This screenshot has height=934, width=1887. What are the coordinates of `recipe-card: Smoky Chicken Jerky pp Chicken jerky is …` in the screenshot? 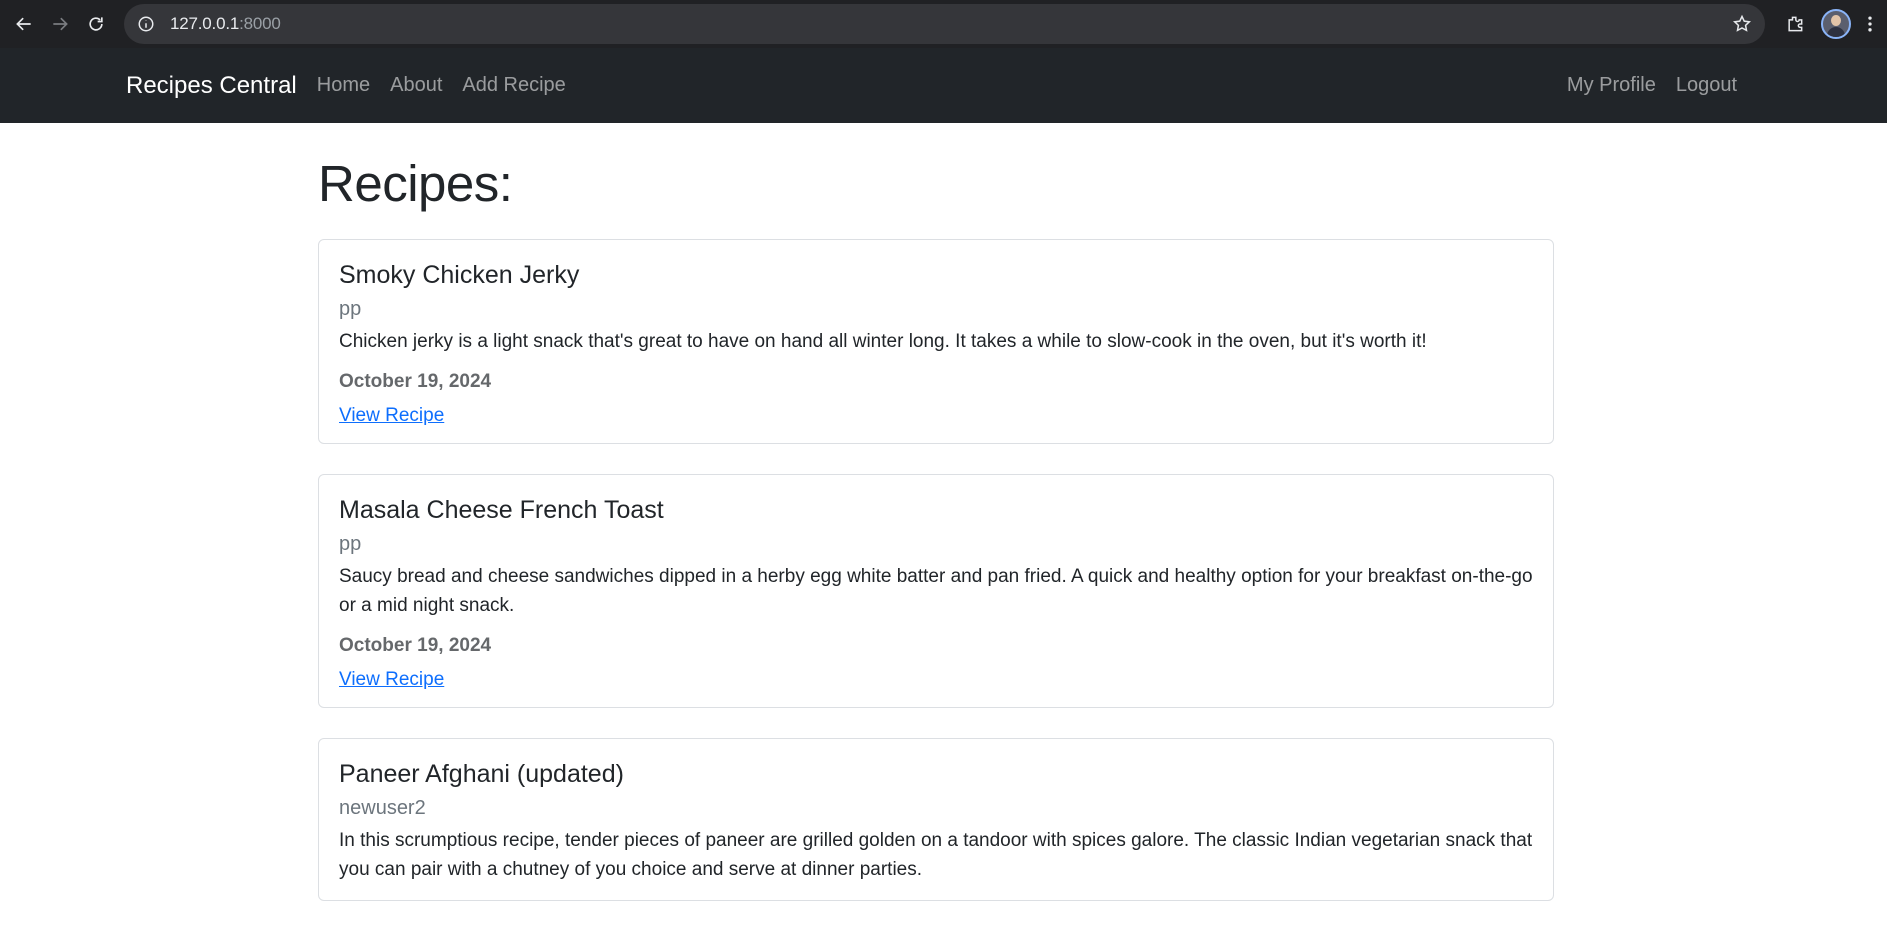 It's located at (936, 341).